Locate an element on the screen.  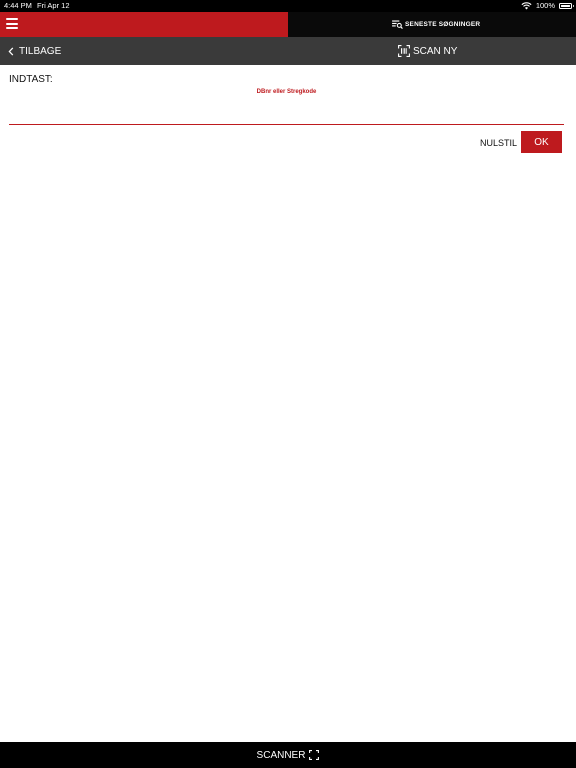
status-time: 4:44 PM is located at coordinates (18, 5).